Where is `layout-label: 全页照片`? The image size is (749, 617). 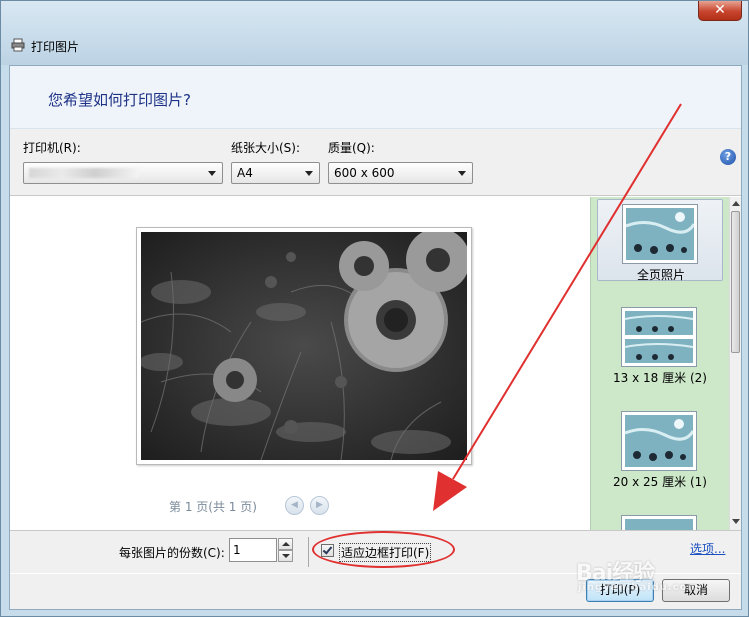
layout-label: 全页照片 is located at coordinates (660, 275).